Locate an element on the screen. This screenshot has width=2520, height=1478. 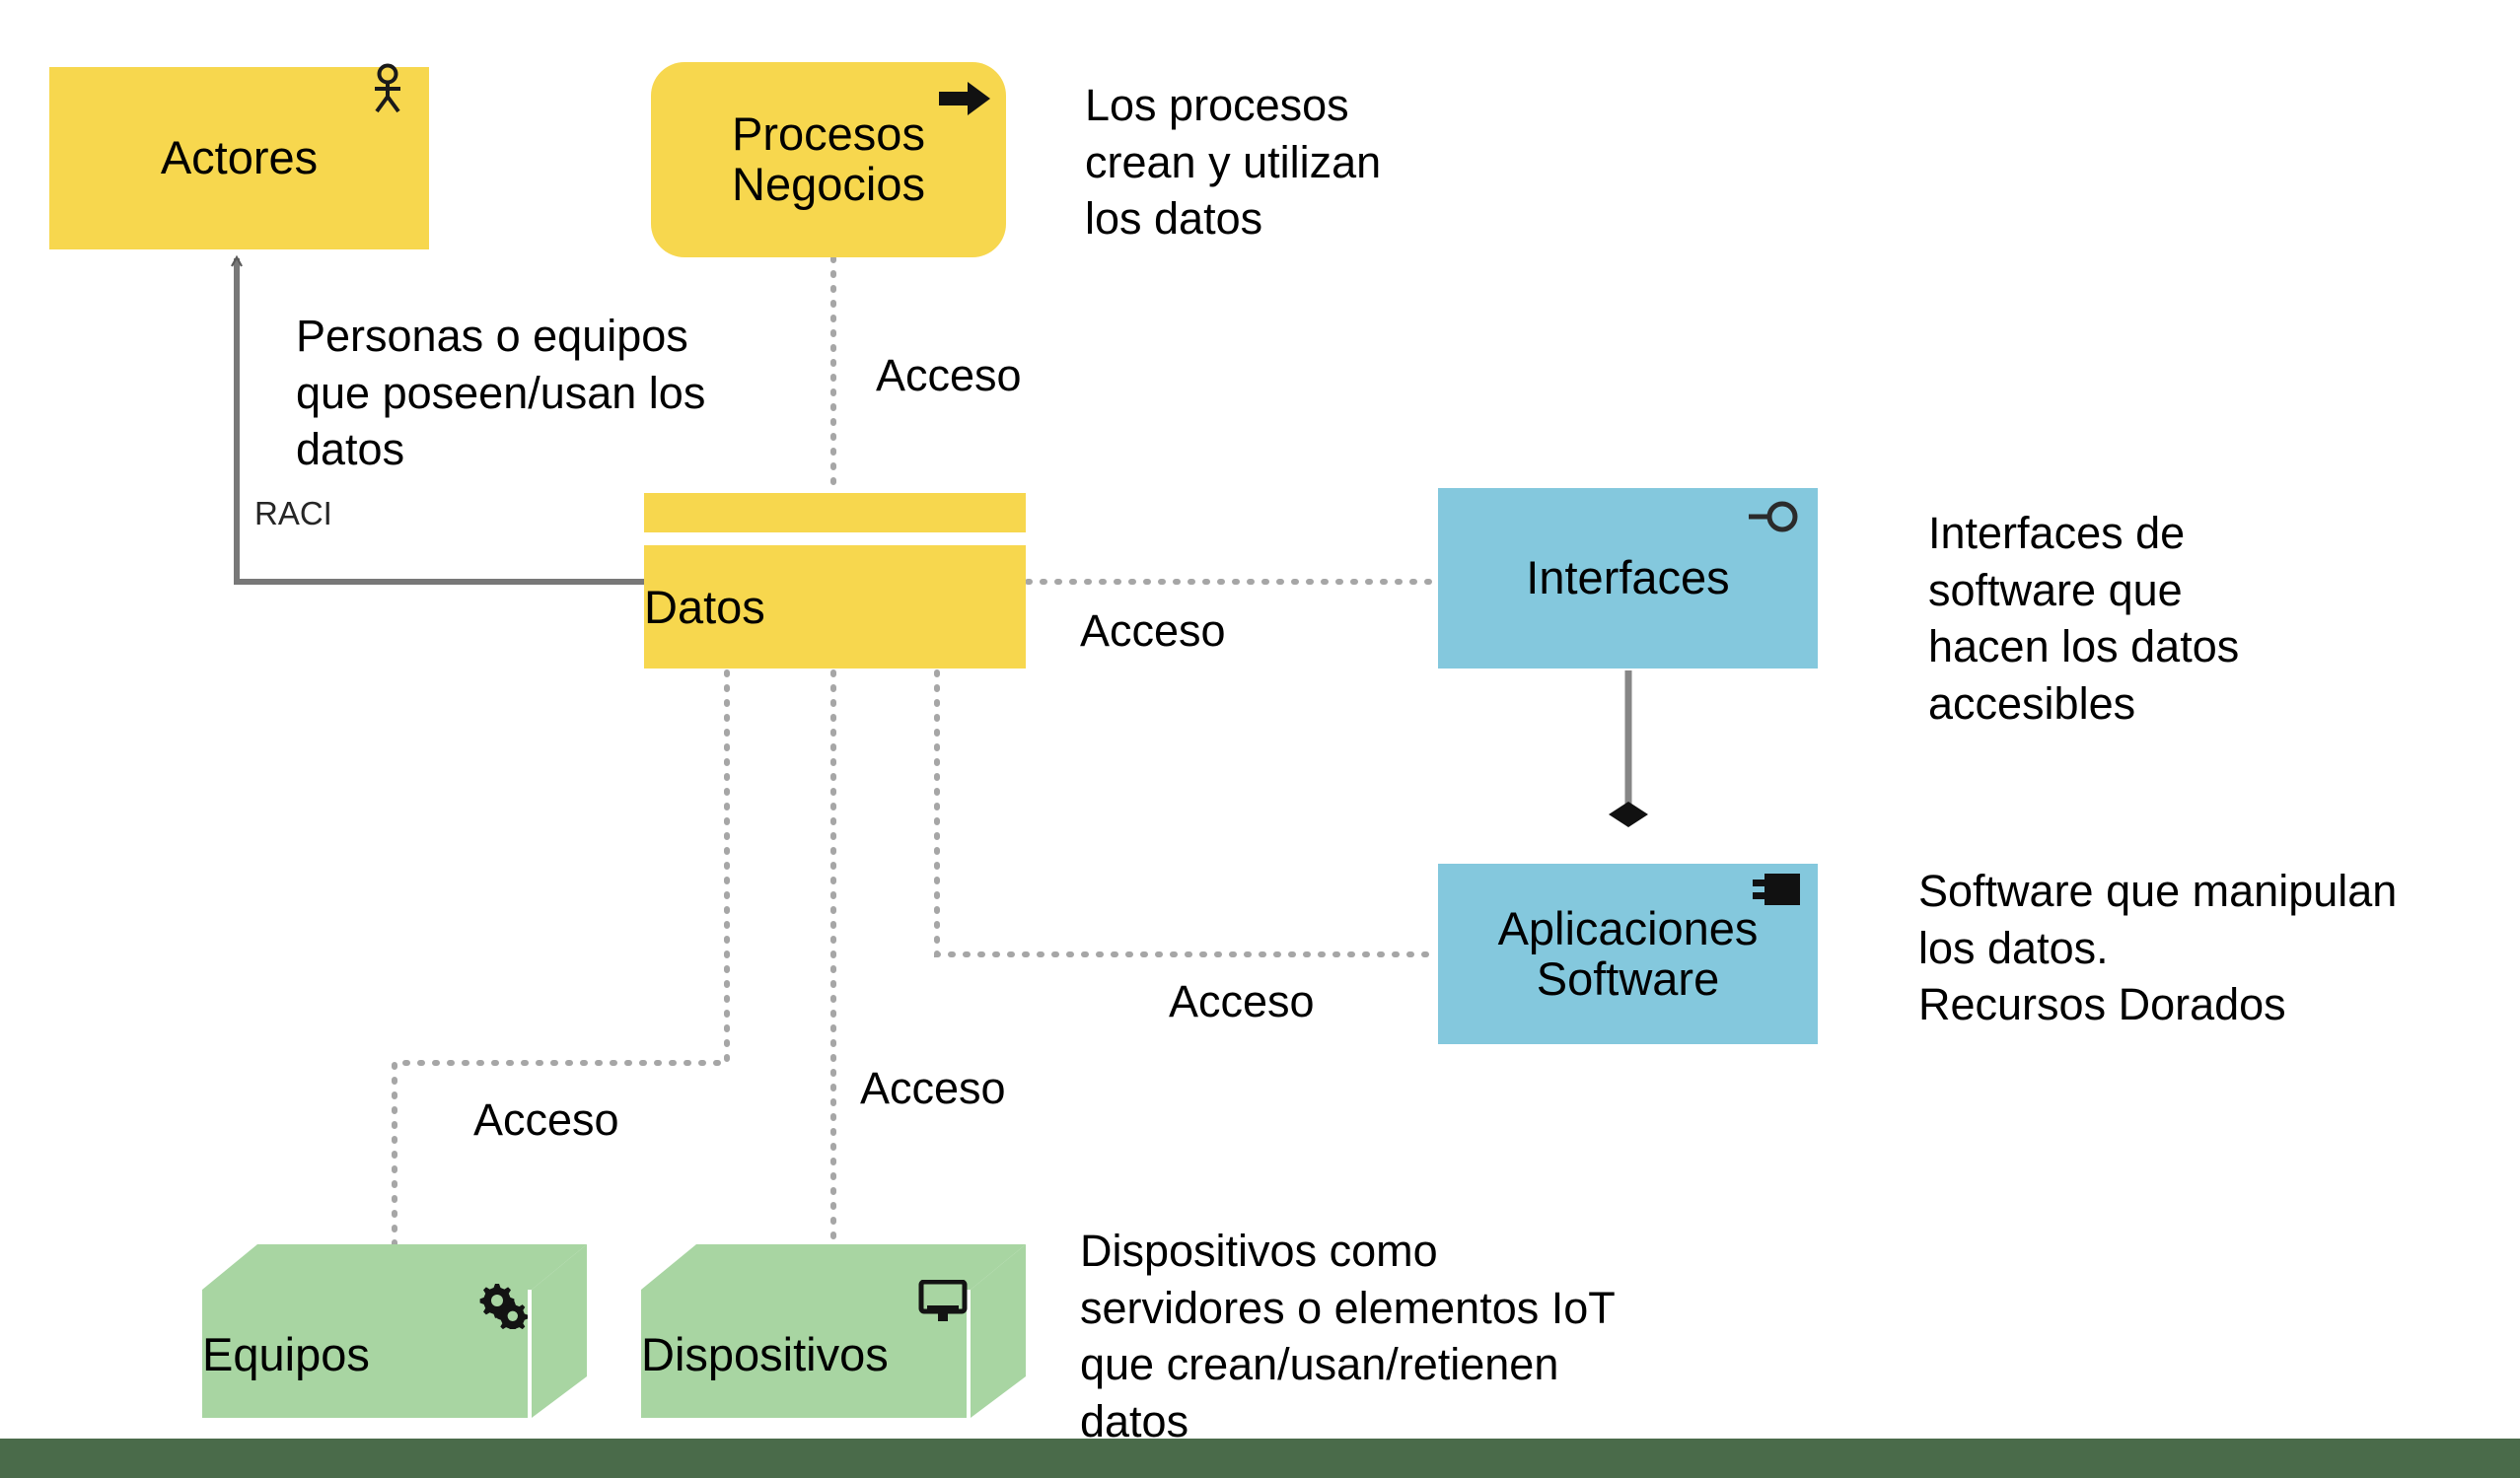
actor-stick-figure-icon is located at coordinates (387, 88).